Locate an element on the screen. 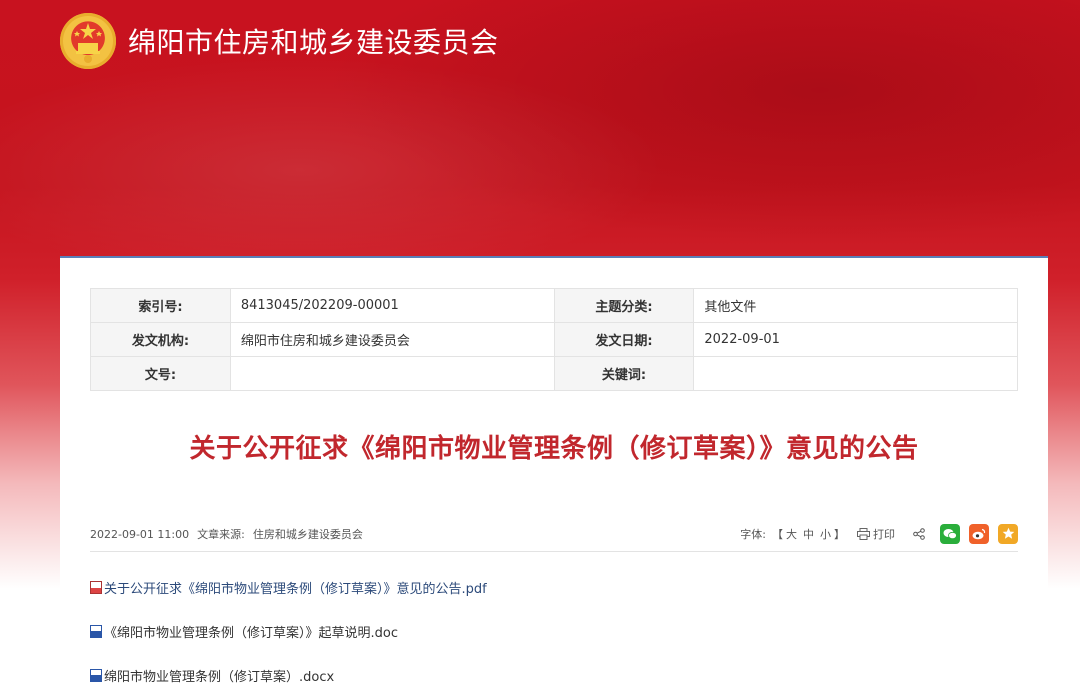 Image resolution: width=1080 pixels, height=698 pixels. meta-row: 文号: 关键词: is located at coordinates (554, 373).